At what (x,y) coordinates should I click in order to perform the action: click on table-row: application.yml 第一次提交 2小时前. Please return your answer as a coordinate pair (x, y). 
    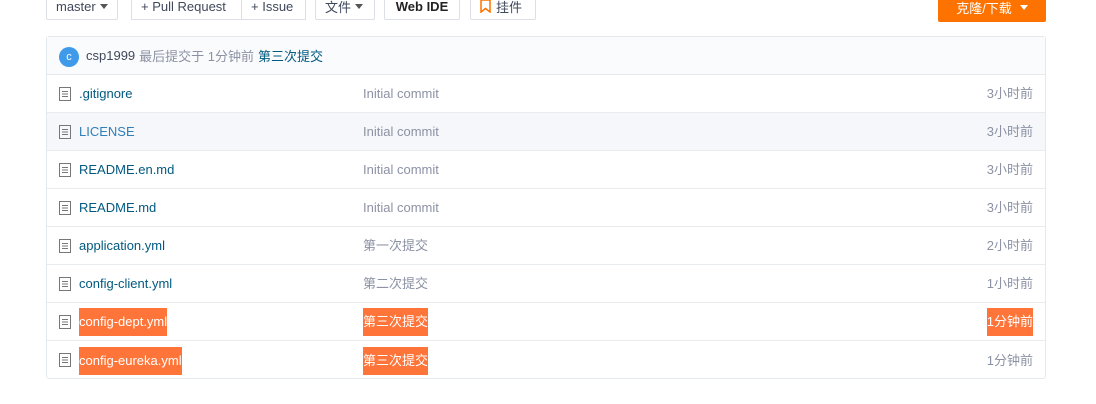
    Looking at the image, I should click on (546, 246).